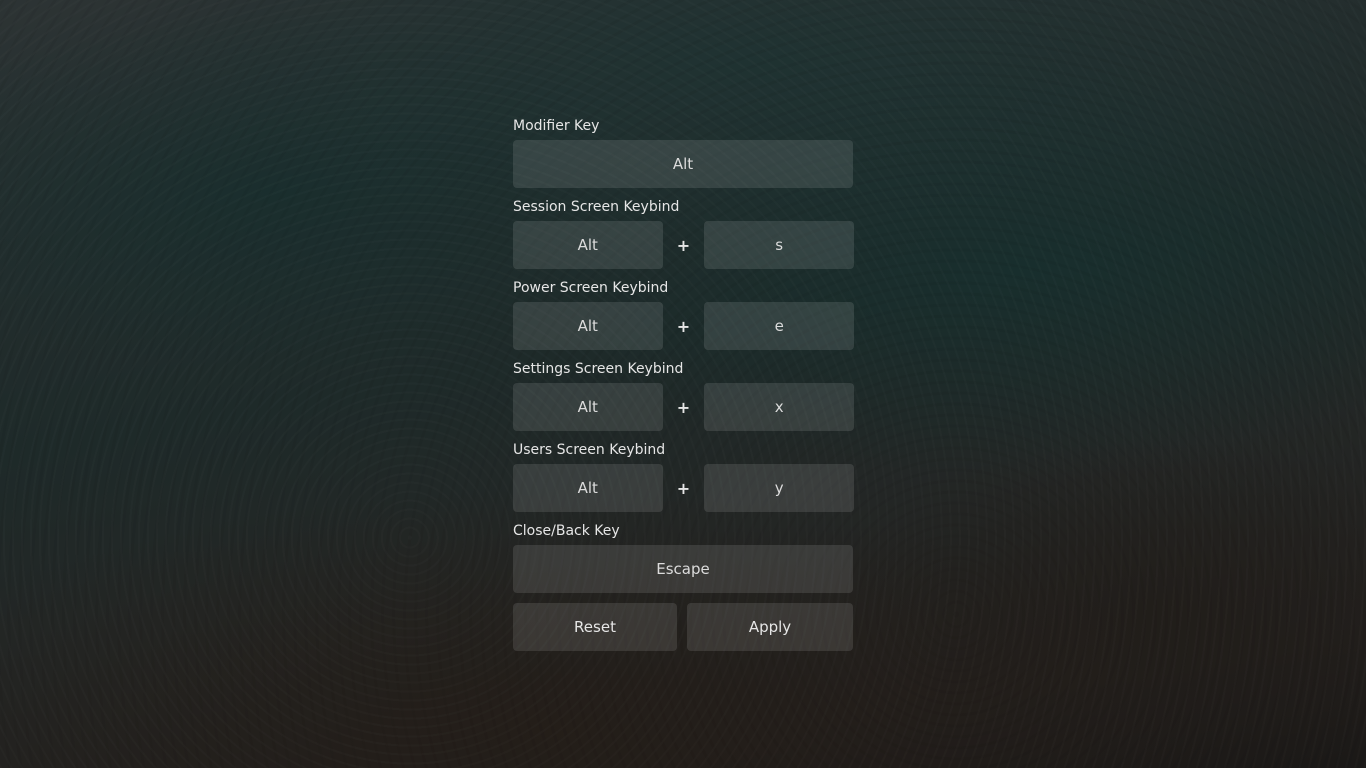 The width and height of the screenshot is (1366, 768). Describe the element at coordinates (779, 245) in the screenshot. I see `session-keybind-key: s` at that location.